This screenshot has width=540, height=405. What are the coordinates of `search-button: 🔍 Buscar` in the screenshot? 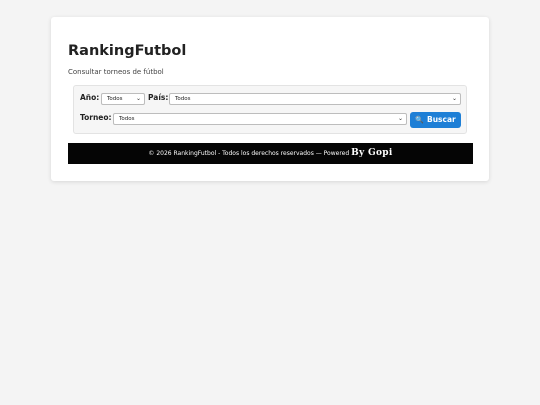 It's located at (435, 120).